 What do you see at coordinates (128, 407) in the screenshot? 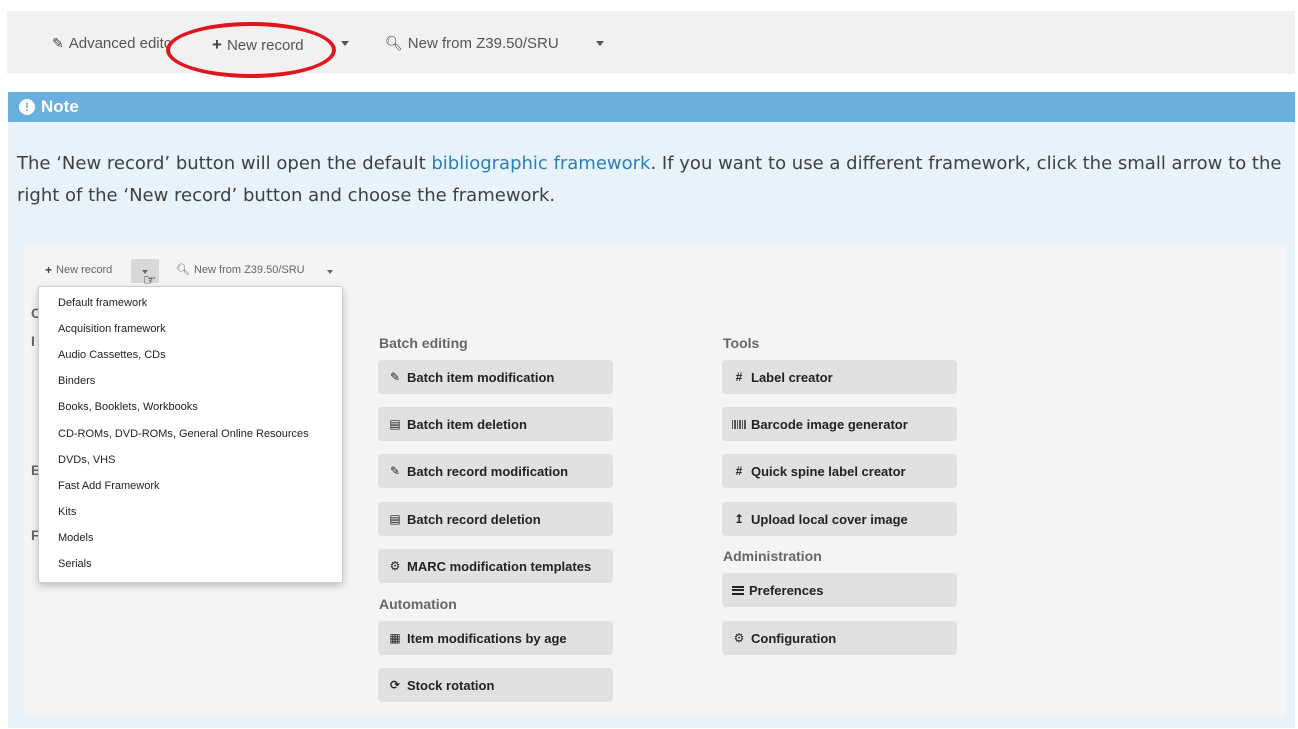
I see `dropdown-item: Books, Booklets, Workbooks` at bounding box center [128, 407].